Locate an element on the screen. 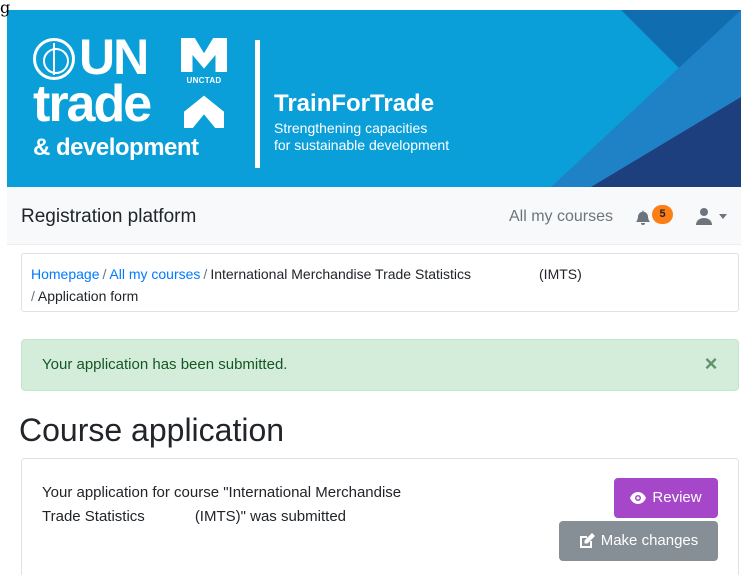 The image size is (741, 575). breadcrumb-home-link: Homepage is located at coordinates (65, 274).